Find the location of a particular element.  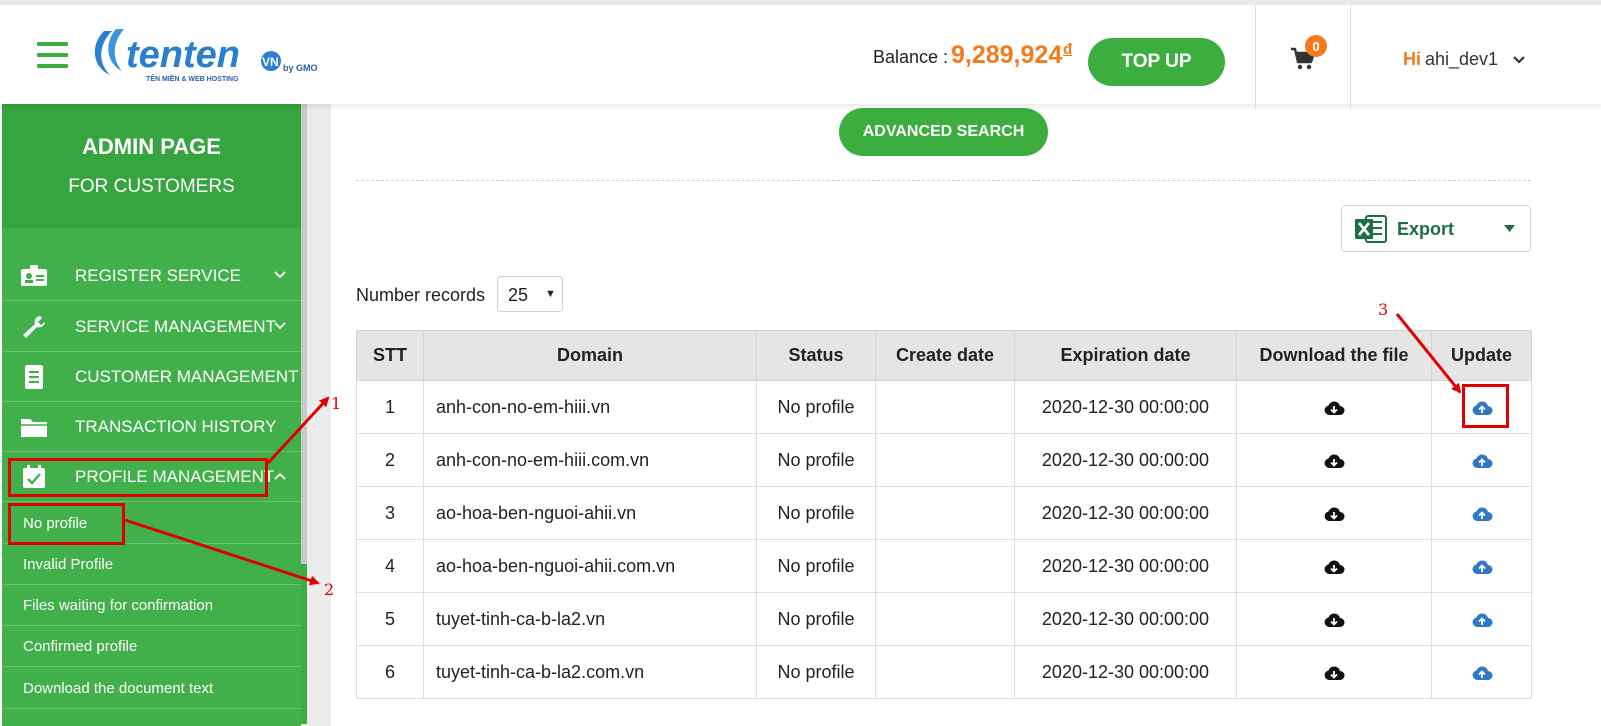

column-header-download: Download the file is located at coordinates (1334, 355).